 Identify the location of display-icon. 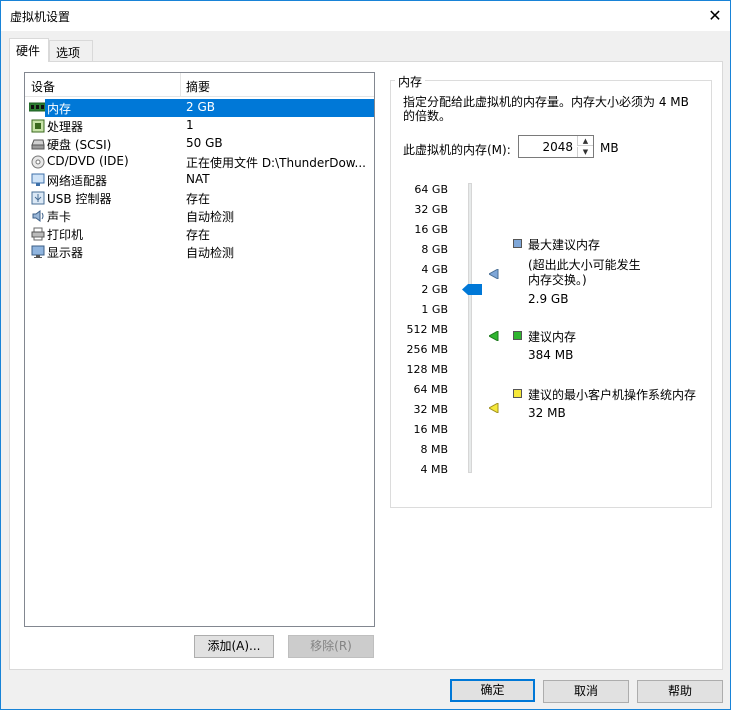
(38, 251).